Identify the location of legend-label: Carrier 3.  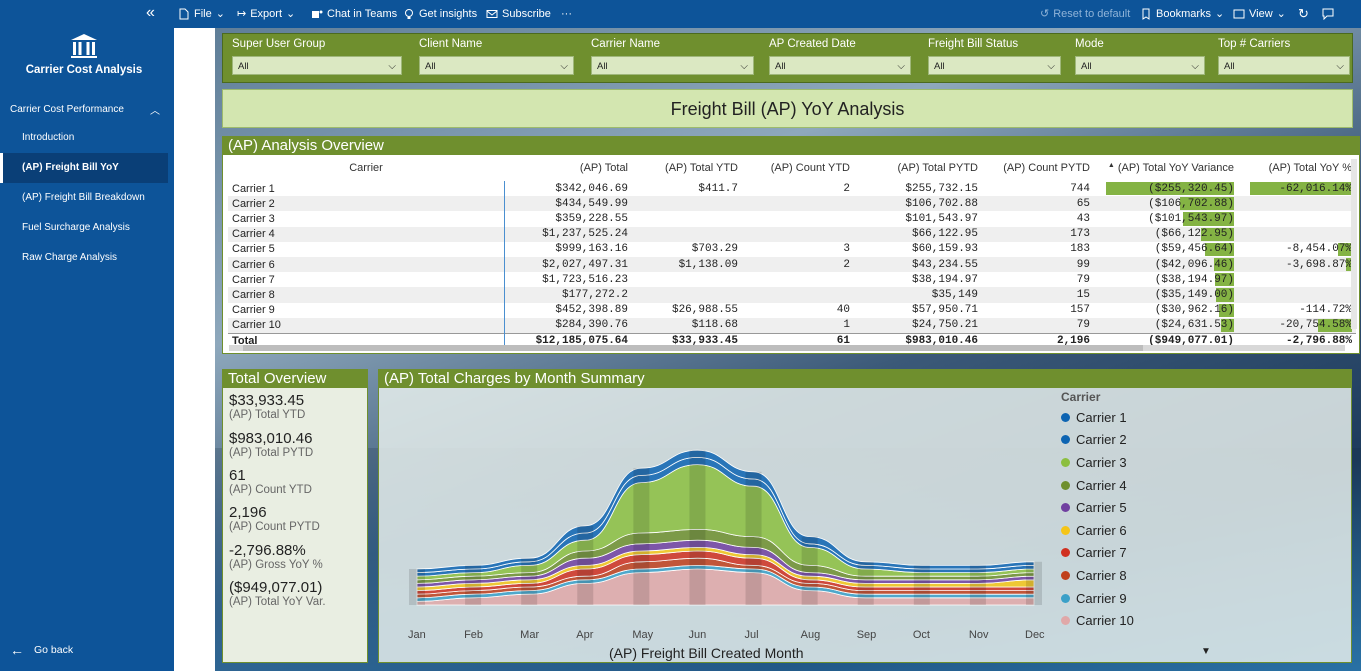
(1101, 462).